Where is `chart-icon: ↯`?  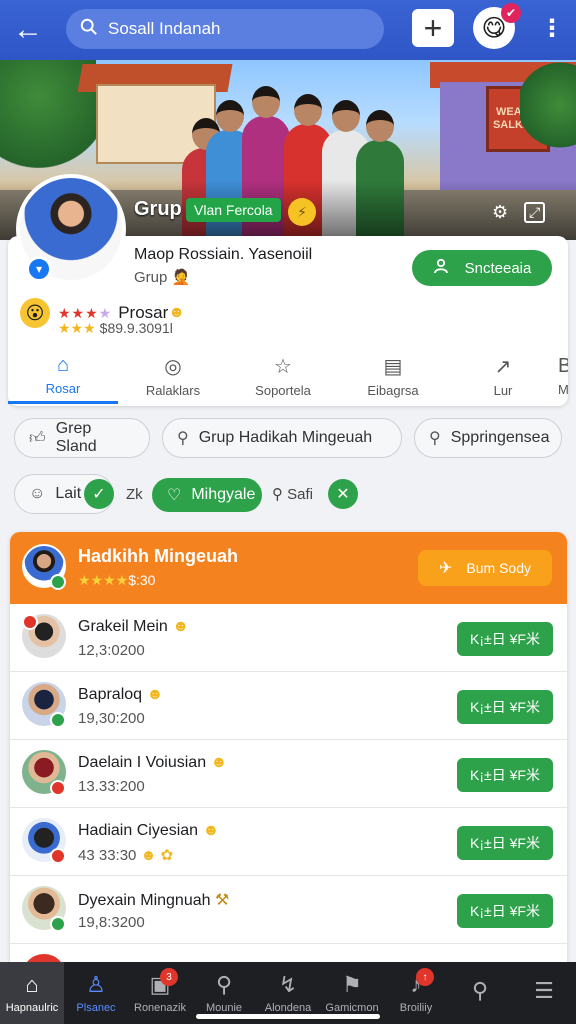
chart-icon: ↯ is located at coordinates (288, 984).